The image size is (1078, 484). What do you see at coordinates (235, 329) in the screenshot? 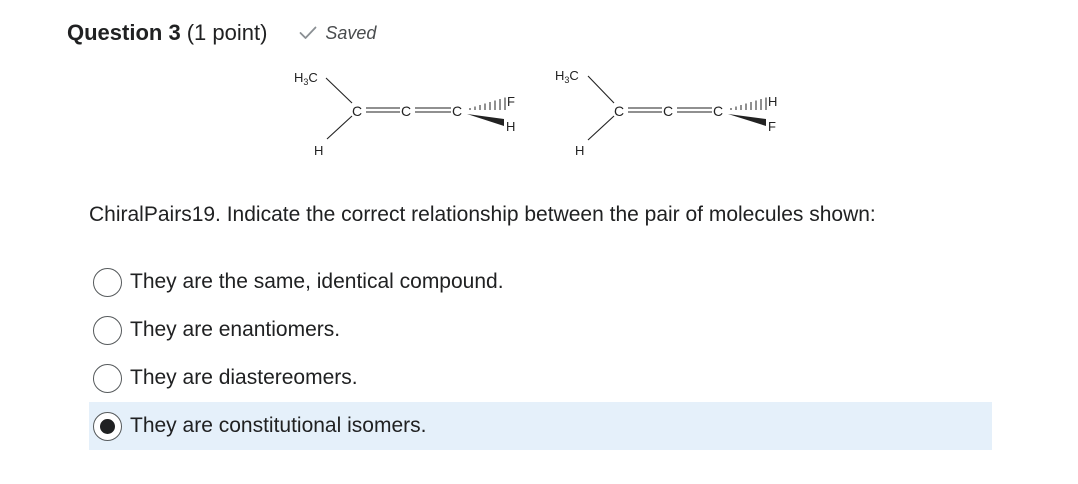
I see `option-label: They are enantiomers.` at bounding box center [235, 329].